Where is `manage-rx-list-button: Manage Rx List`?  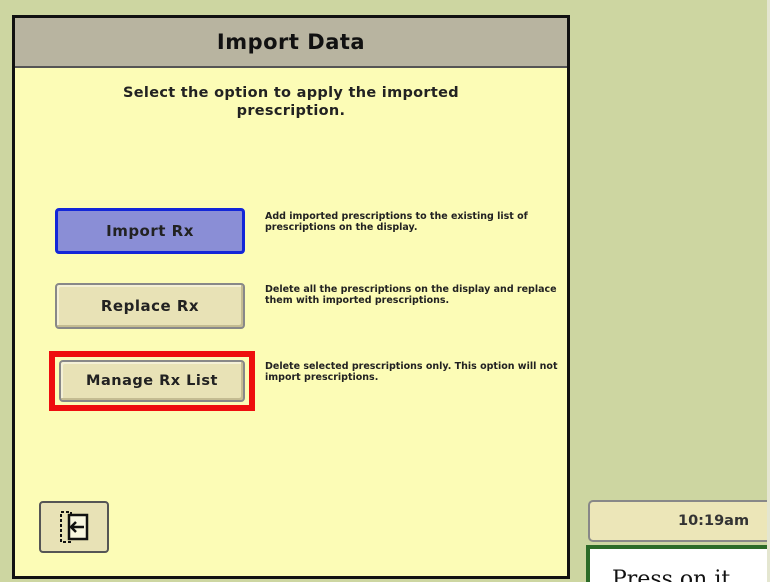 manage-rx-list-button: Manage Rx List is located at coordinates (152, 381).